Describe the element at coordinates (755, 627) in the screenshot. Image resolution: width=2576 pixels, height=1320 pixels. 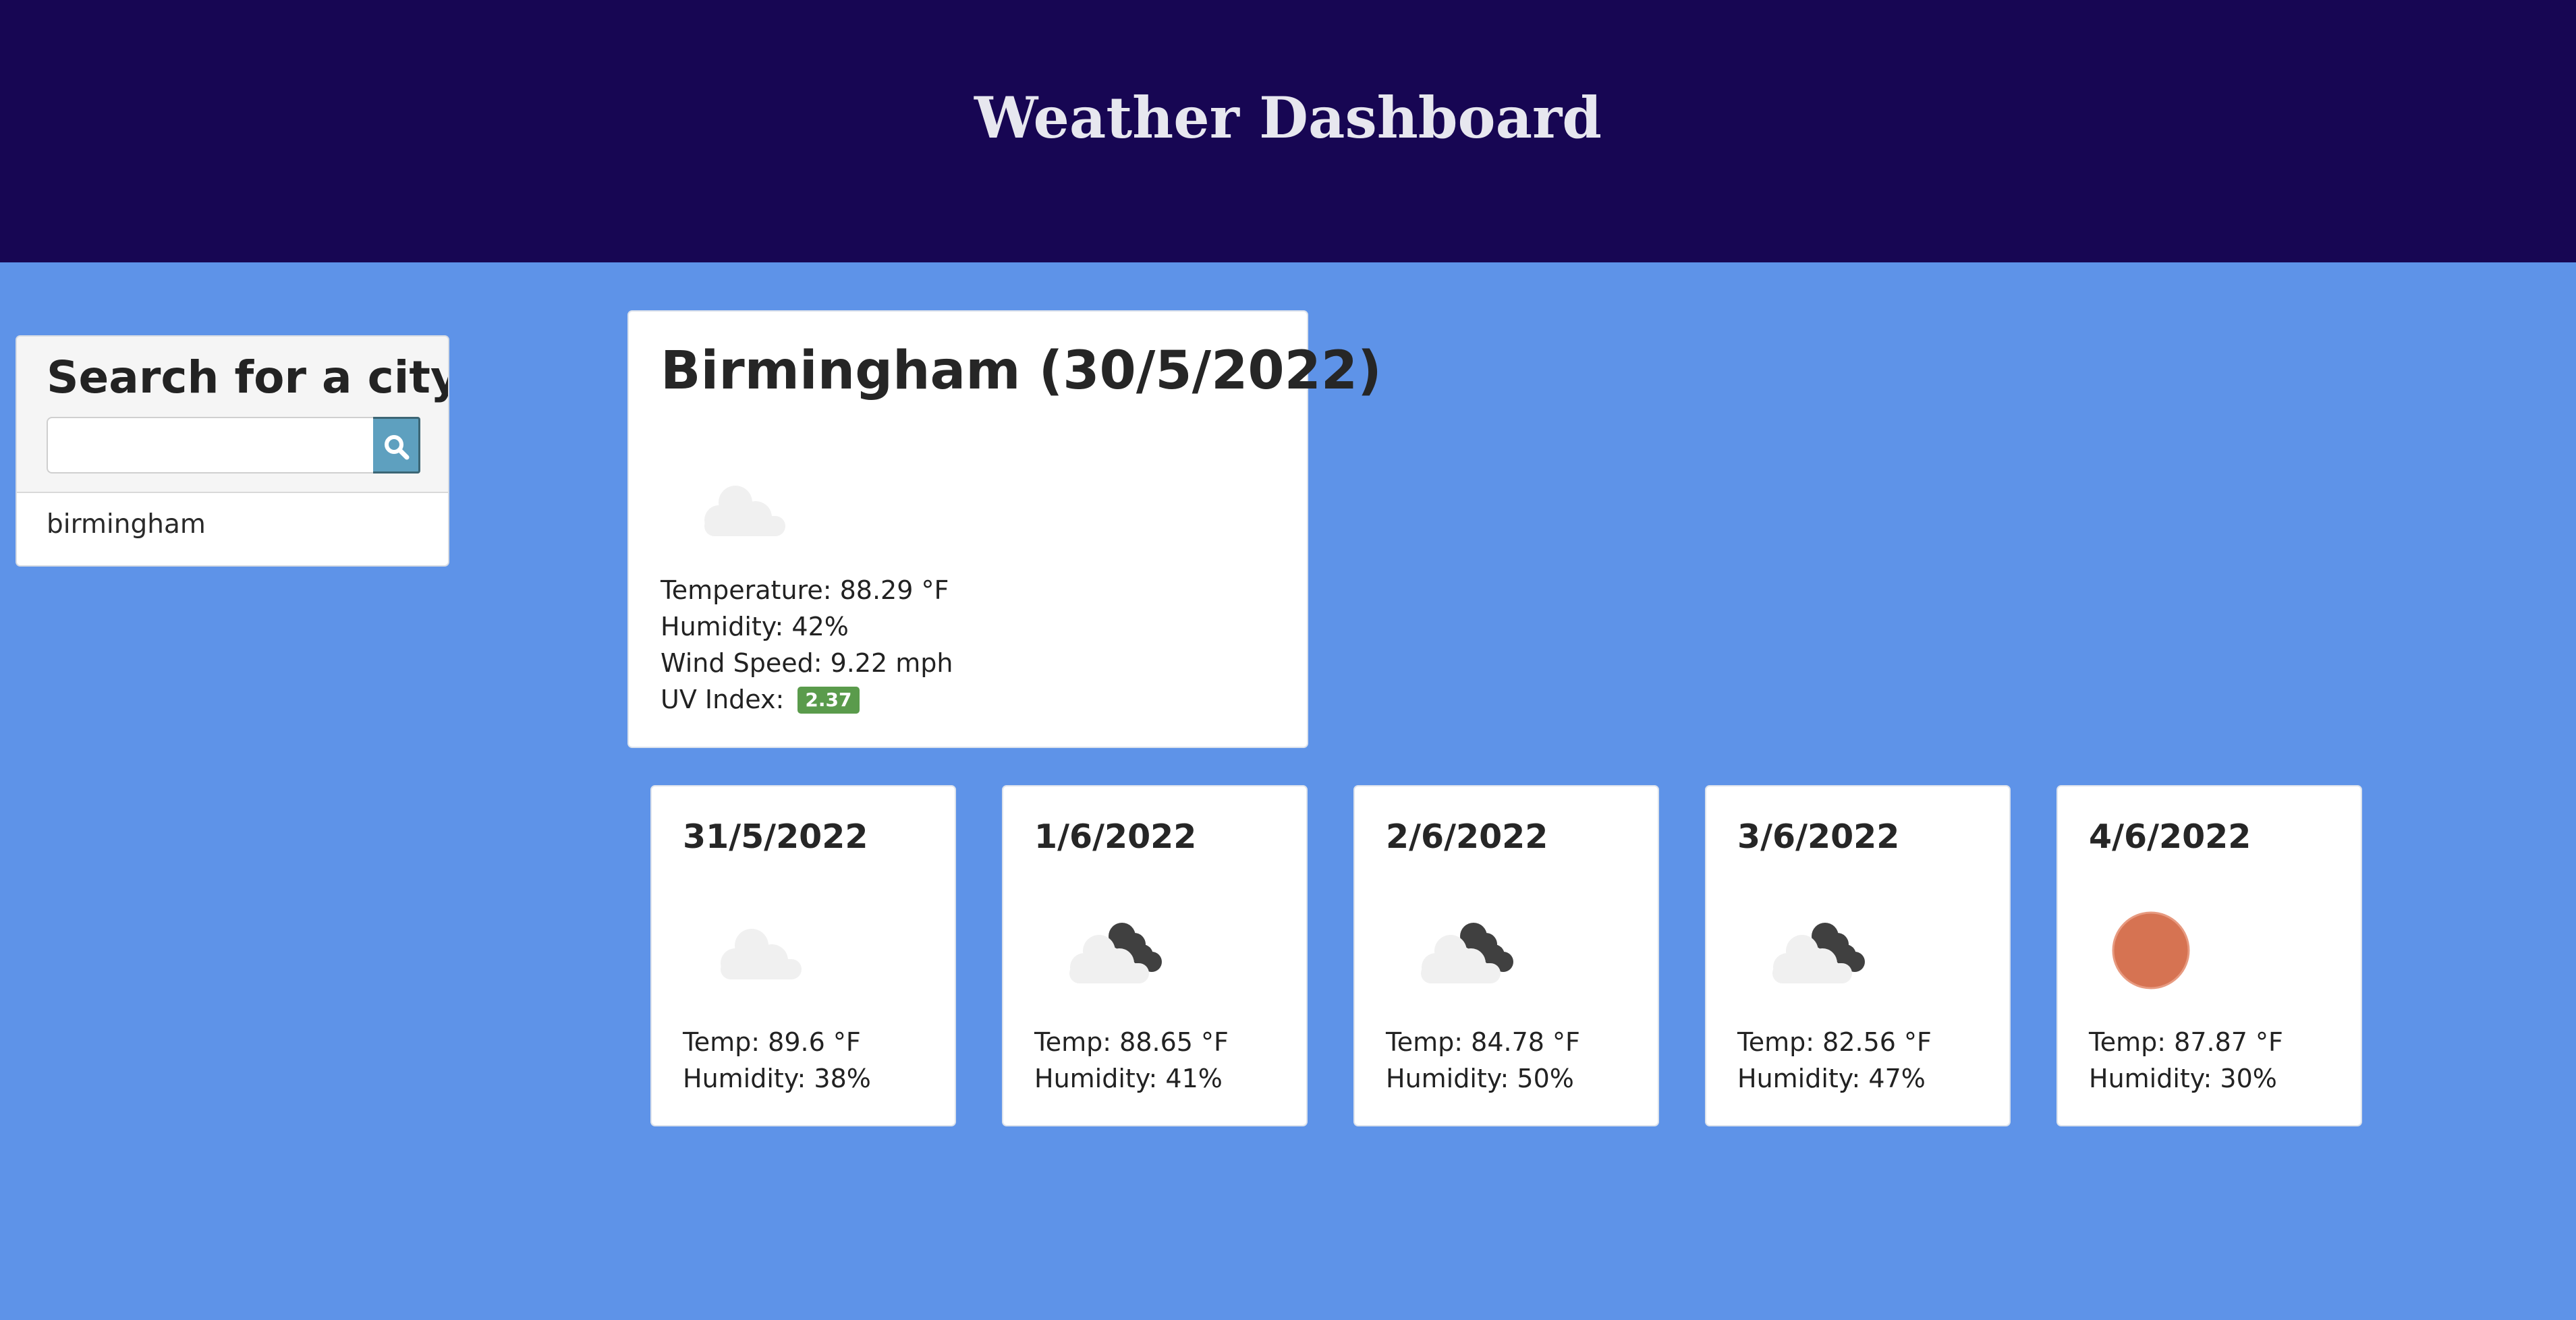
I see `current-humidity: Humidity: 42%` at that location.